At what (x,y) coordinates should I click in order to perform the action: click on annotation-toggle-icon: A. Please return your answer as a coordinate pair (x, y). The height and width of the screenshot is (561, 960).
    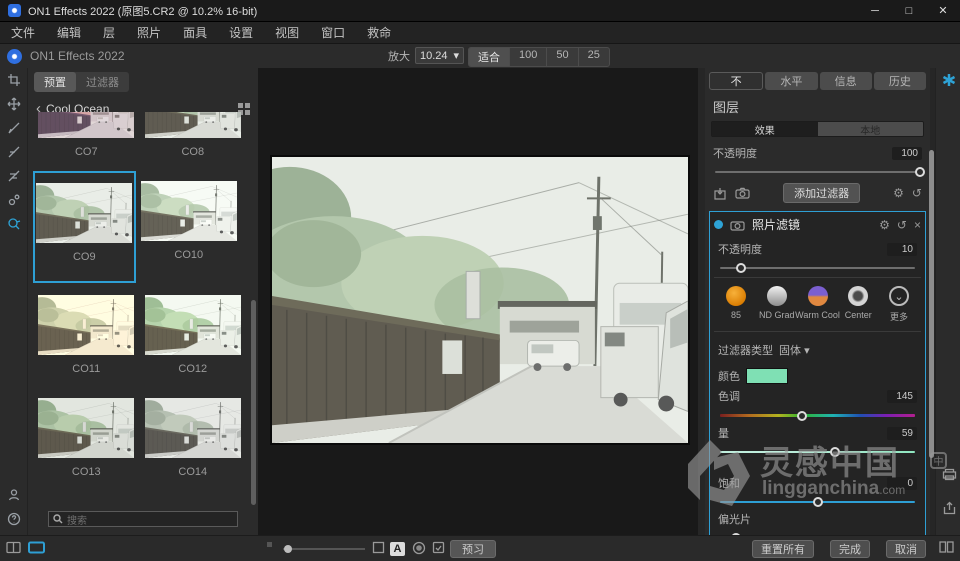
    Looking at the image, I should click on (397, 549).